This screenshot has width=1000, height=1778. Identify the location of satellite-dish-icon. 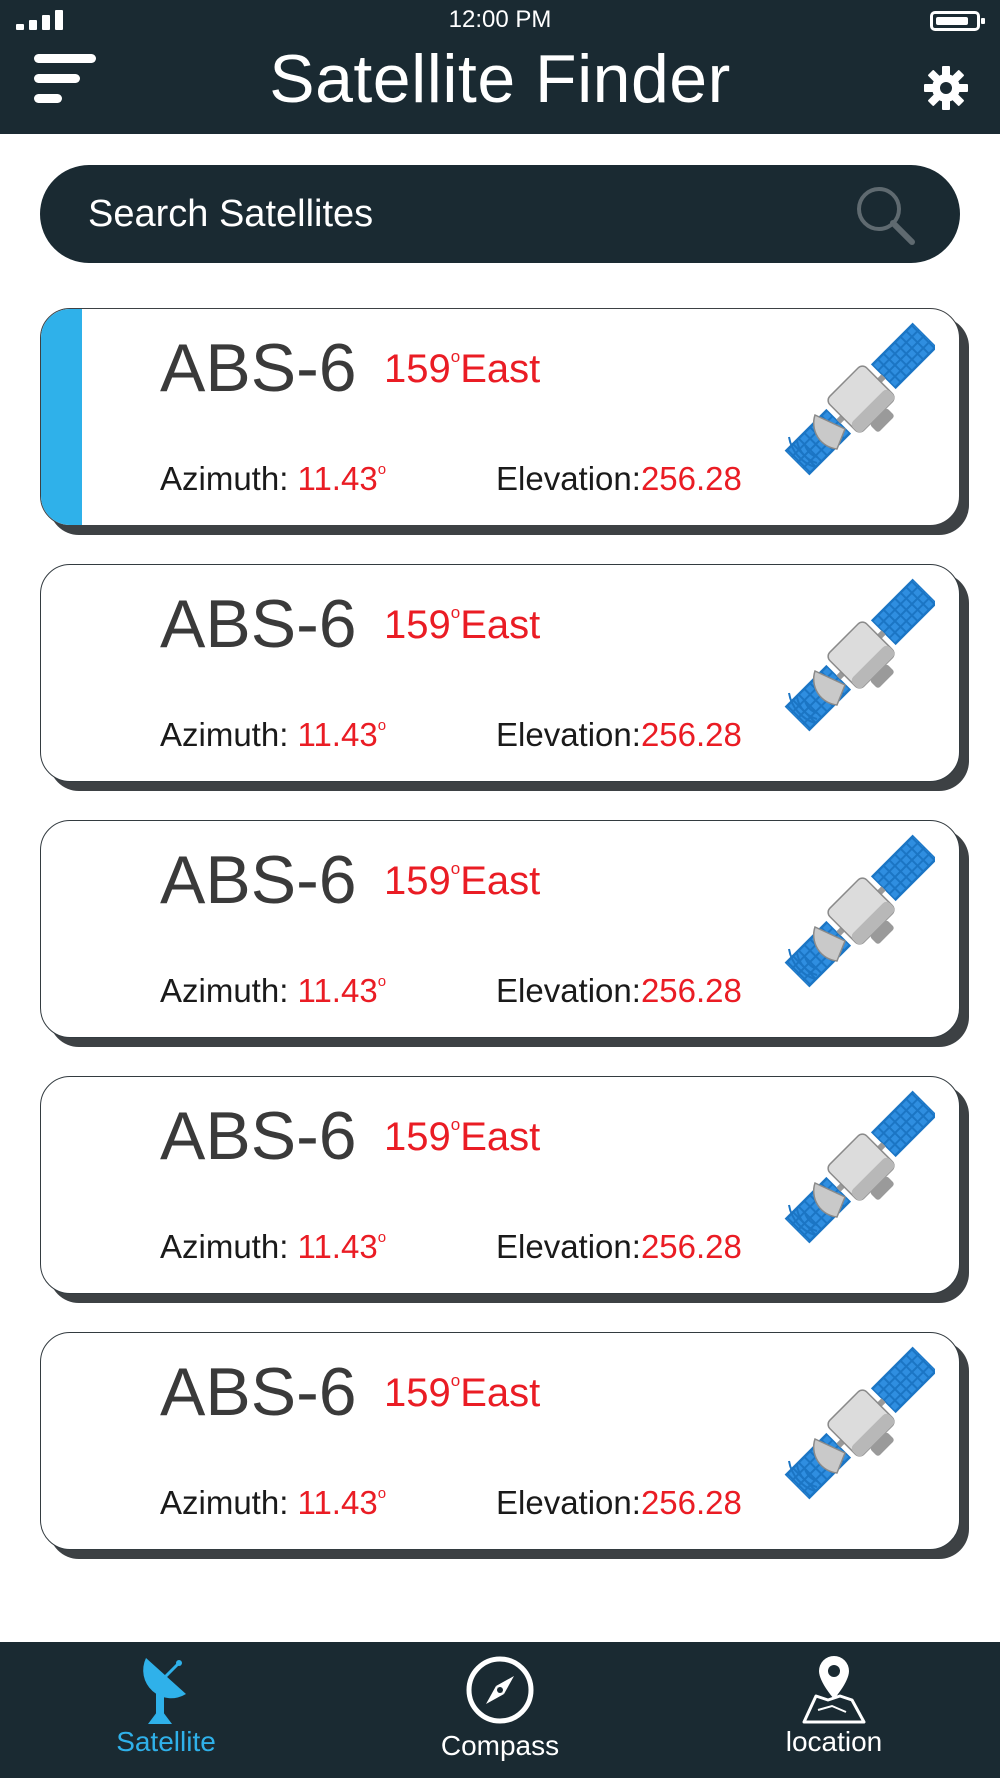
(164, 1691).